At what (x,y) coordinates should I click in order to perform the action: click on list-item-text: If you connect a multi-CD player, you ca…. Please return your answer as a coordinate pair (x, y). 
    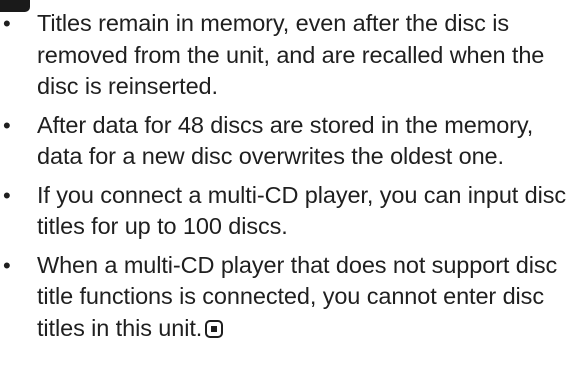
    Looking at the image, I should click on (302, 210).